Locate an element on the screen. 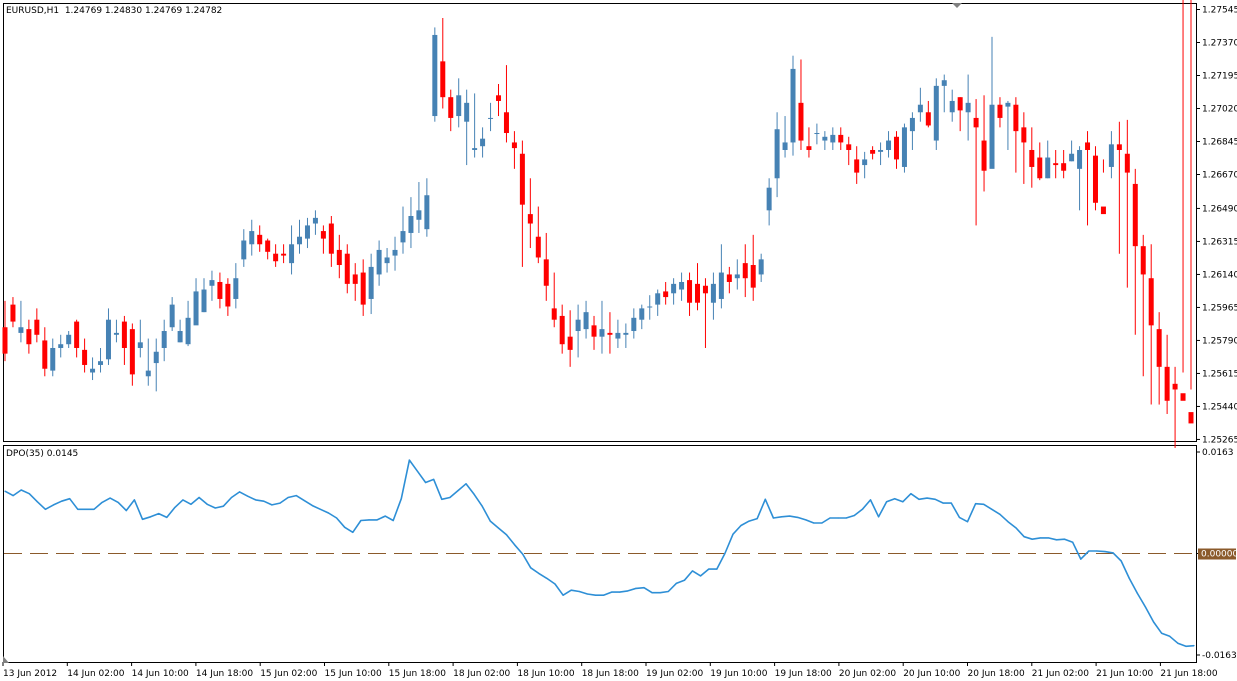 Image resolution: width=1237 pixels, height=681 pixels. chart-shift-marker is located at coordinates (957, 5).